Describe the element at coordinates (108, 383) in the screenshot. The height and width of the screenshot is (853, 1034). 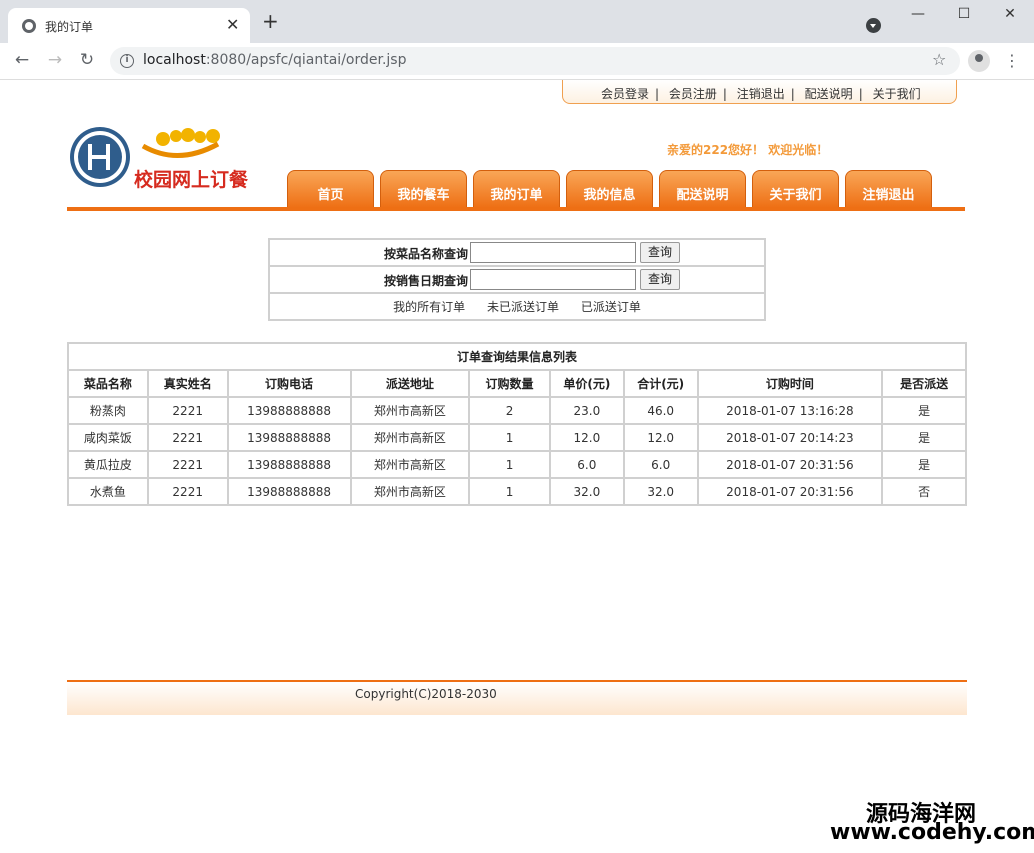
I see `column-header: 菜品名称` at that location.